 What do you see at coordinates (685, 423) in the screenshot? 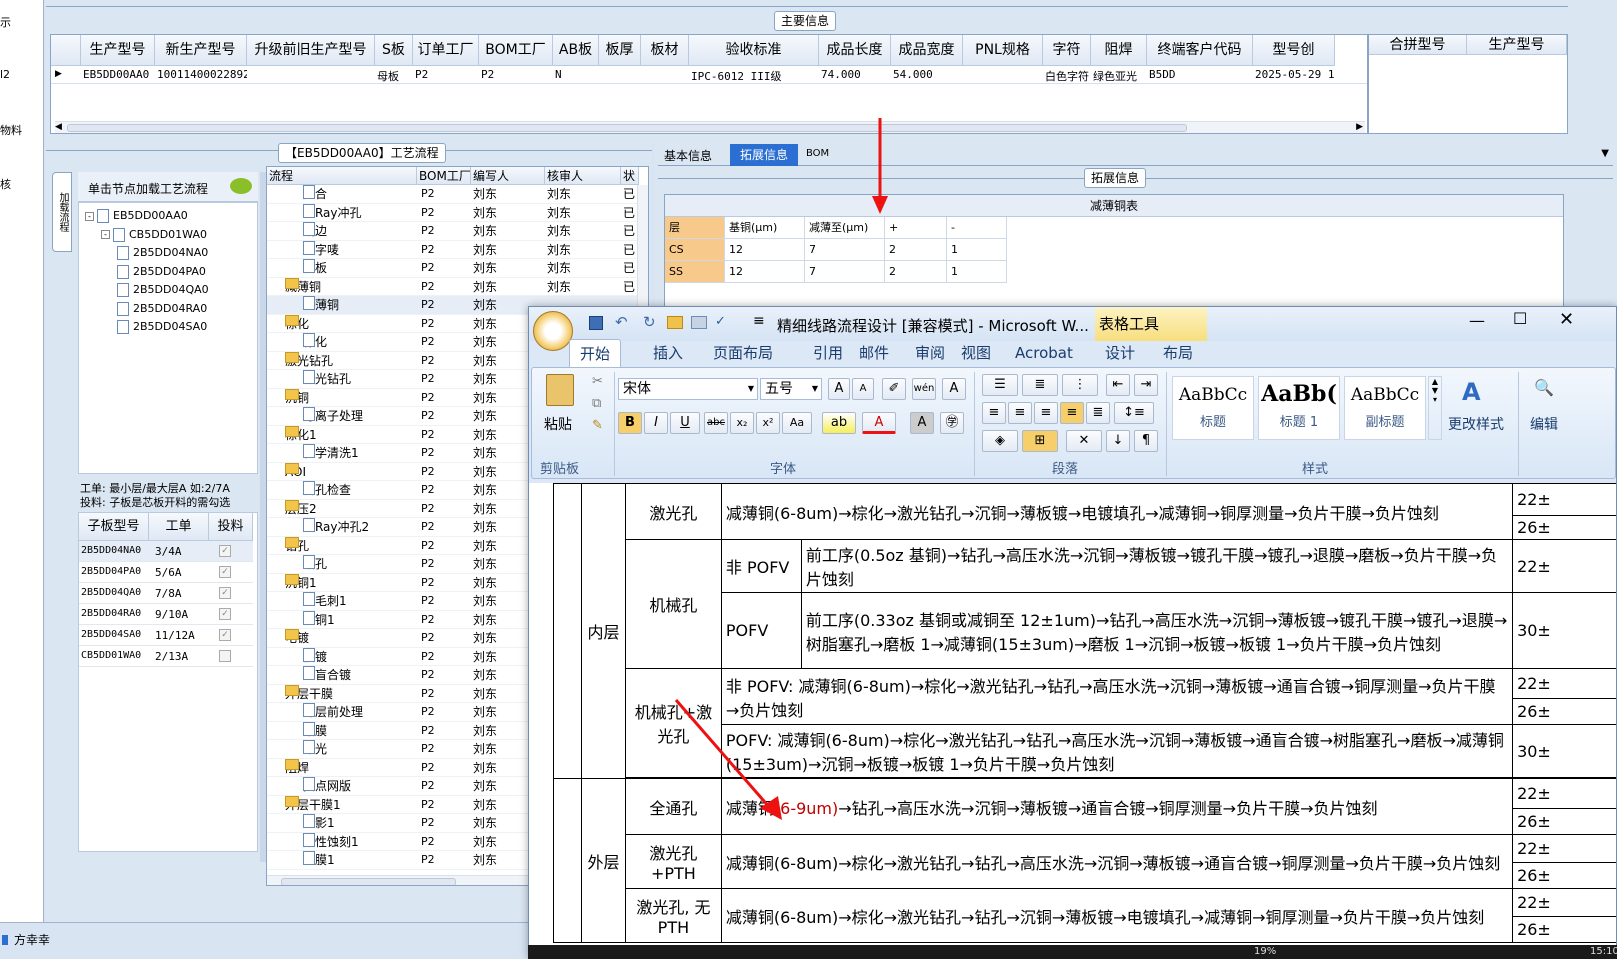
I see `underline-button: U` at bounding box center [685, 423].